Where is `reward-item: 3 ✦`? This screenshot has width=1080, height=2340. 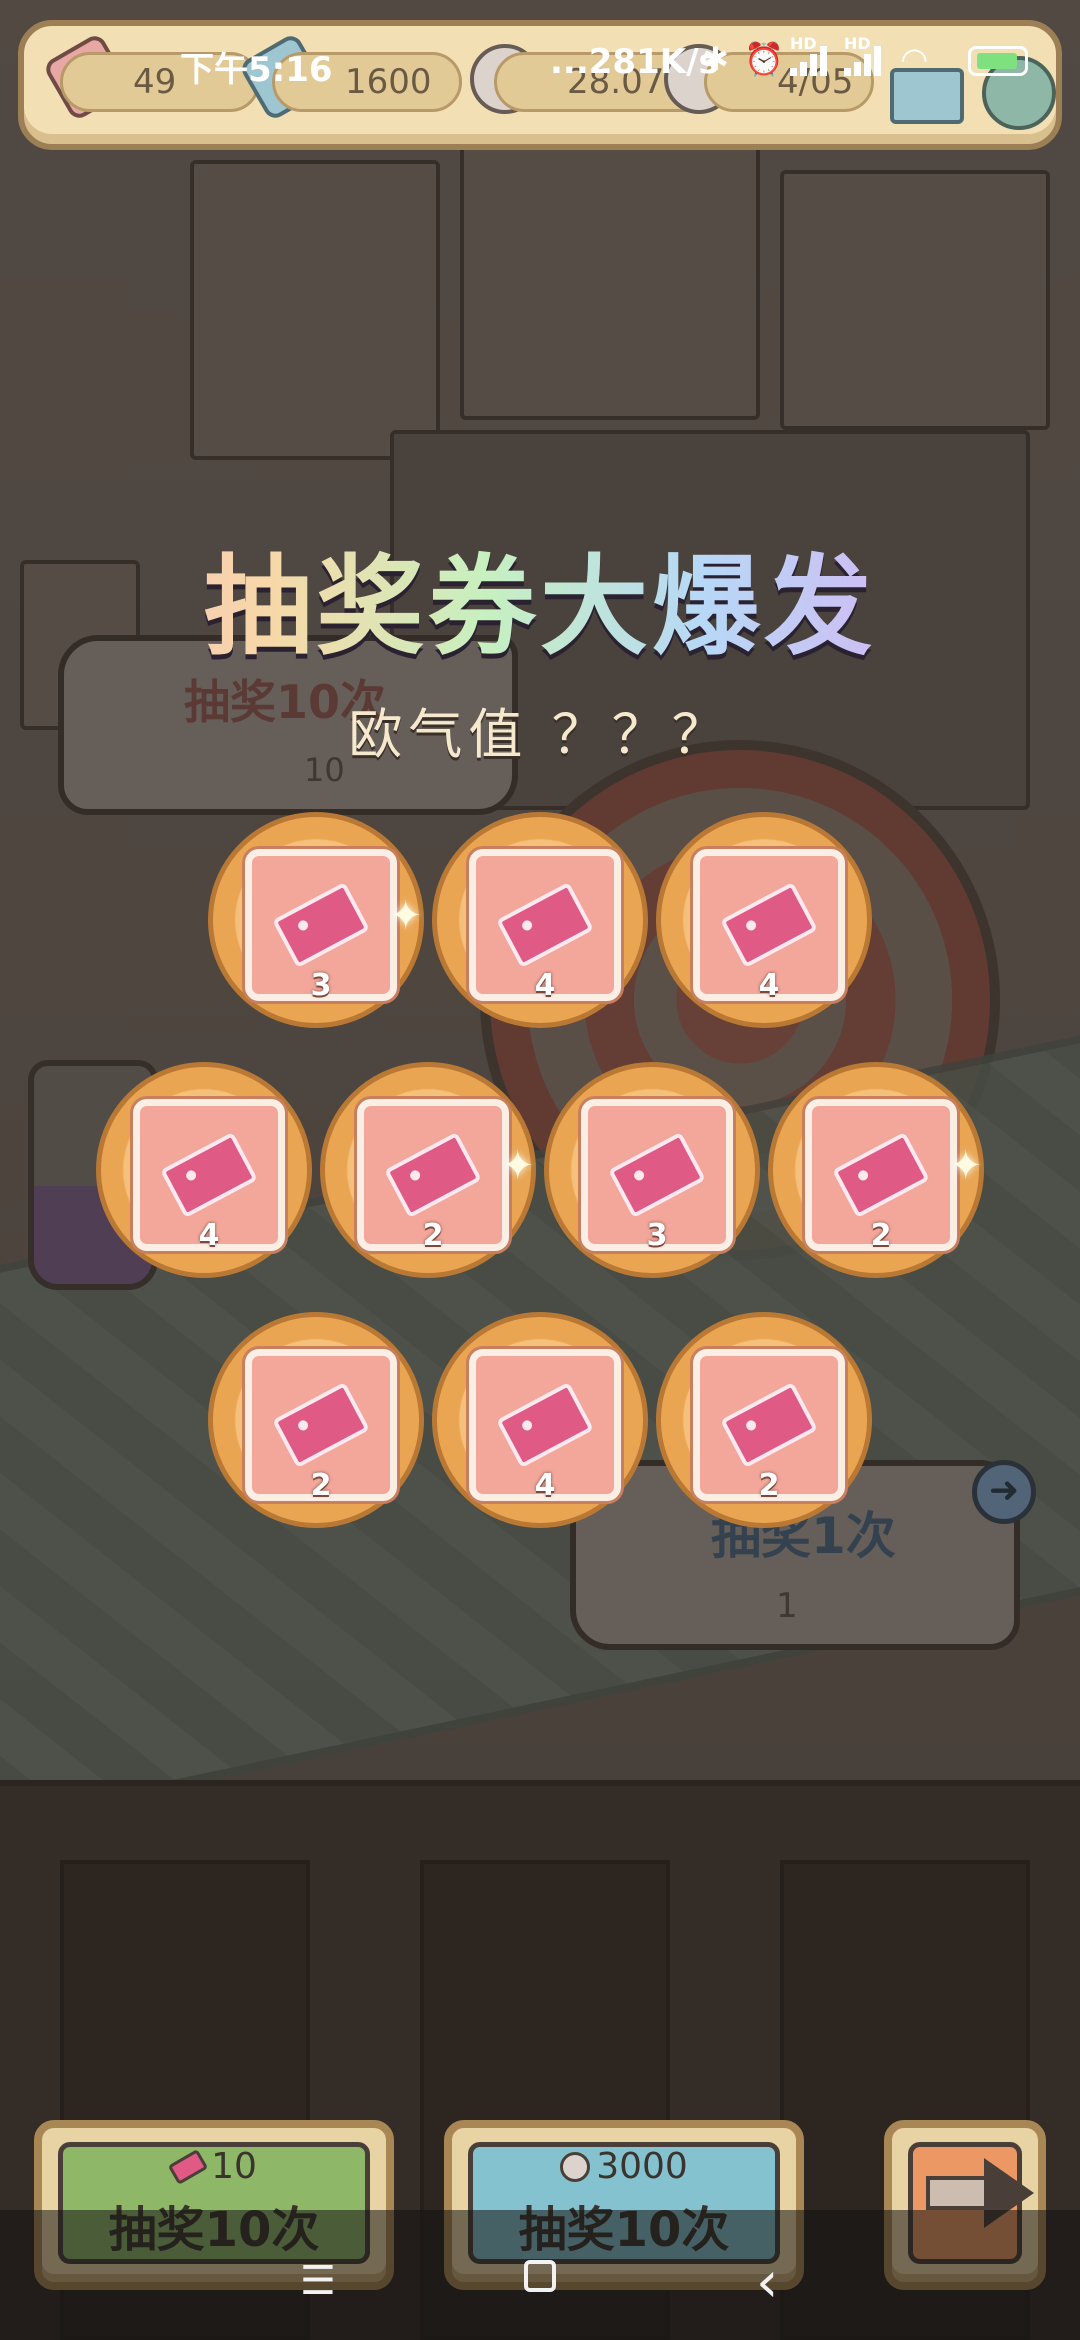
reward-item: 3 ✦ is located at coordinates (316, 920).